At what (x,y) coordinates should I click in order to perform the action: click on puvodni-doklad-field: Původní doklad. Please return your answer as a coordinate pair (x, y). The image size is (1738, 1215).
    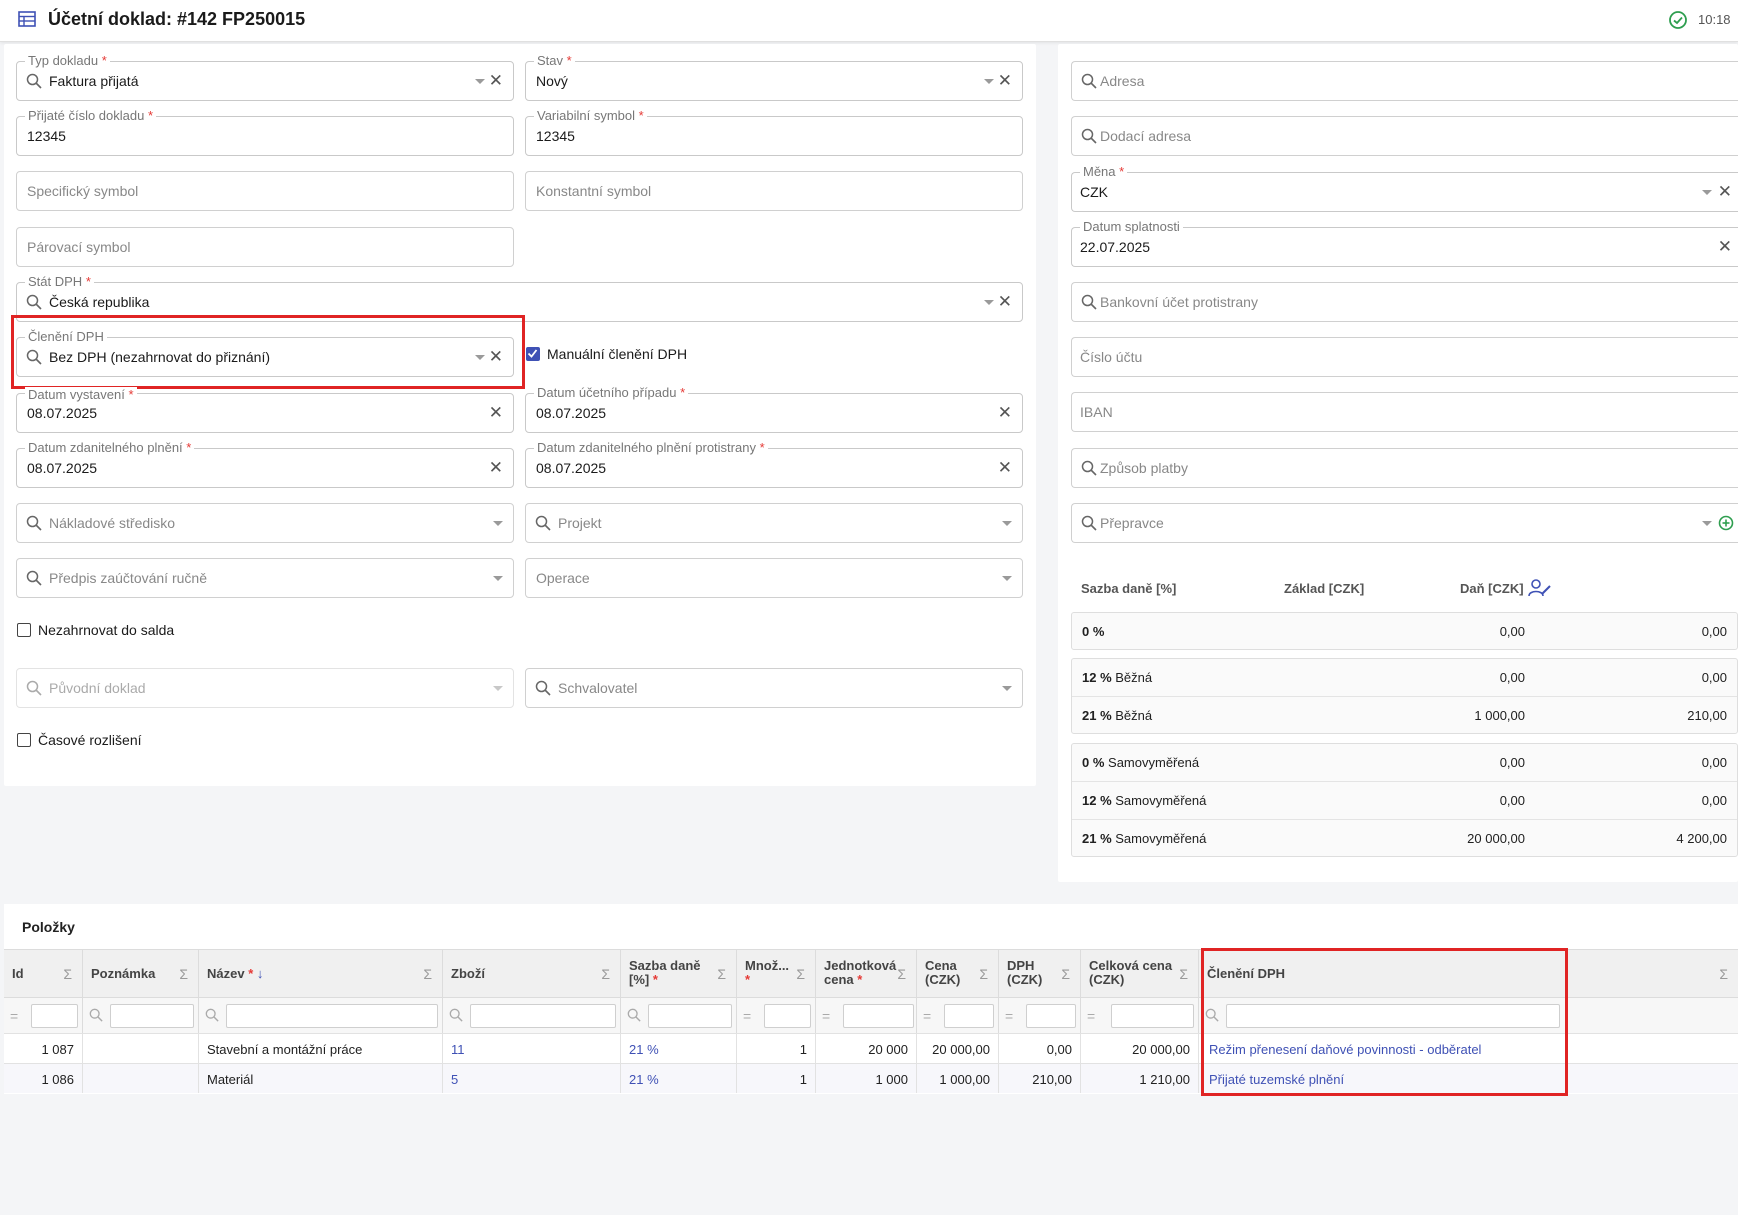
    Looking at the image, I should click on (265, 688).